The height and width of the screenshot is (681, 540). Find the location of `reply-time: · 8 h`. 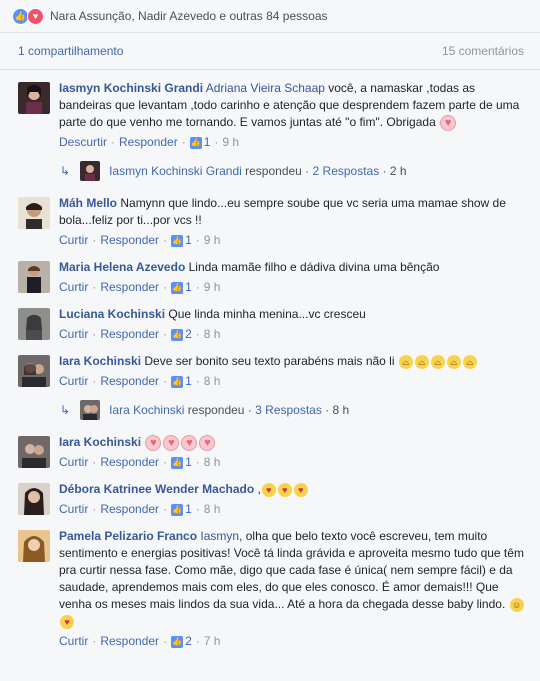

reply-time: · 8 h is located at coordinates (335, 410).